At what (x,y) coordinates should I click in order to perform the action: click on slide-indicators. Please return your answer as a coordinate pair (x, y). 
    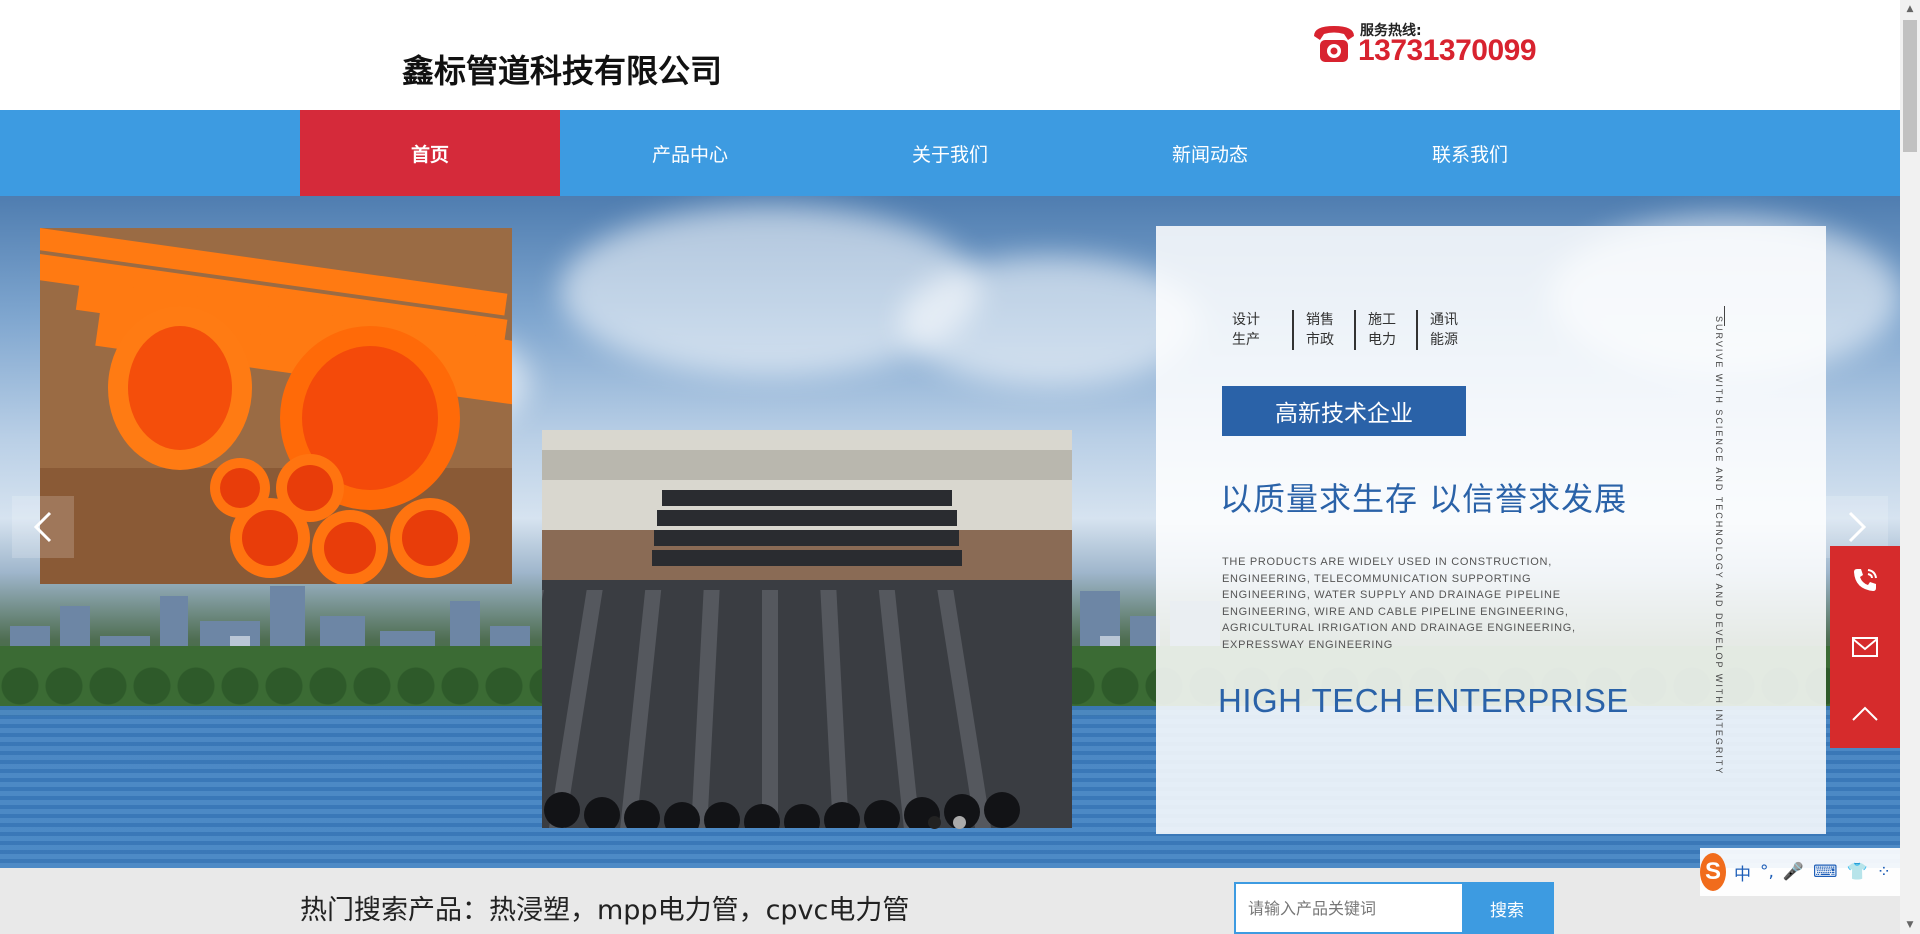
    Looking at the image, I should click on (947, 822).